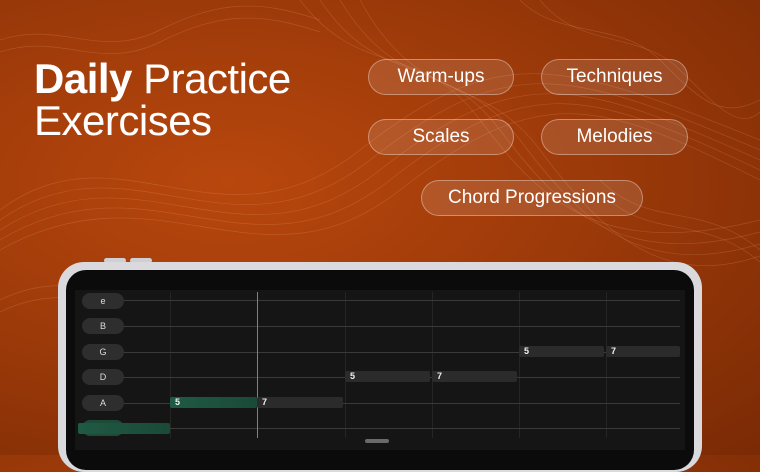  What do you see at coordinates (103, 301) in the screenshot?
I see `string-label-e: e` at bounding box center [103, 301].